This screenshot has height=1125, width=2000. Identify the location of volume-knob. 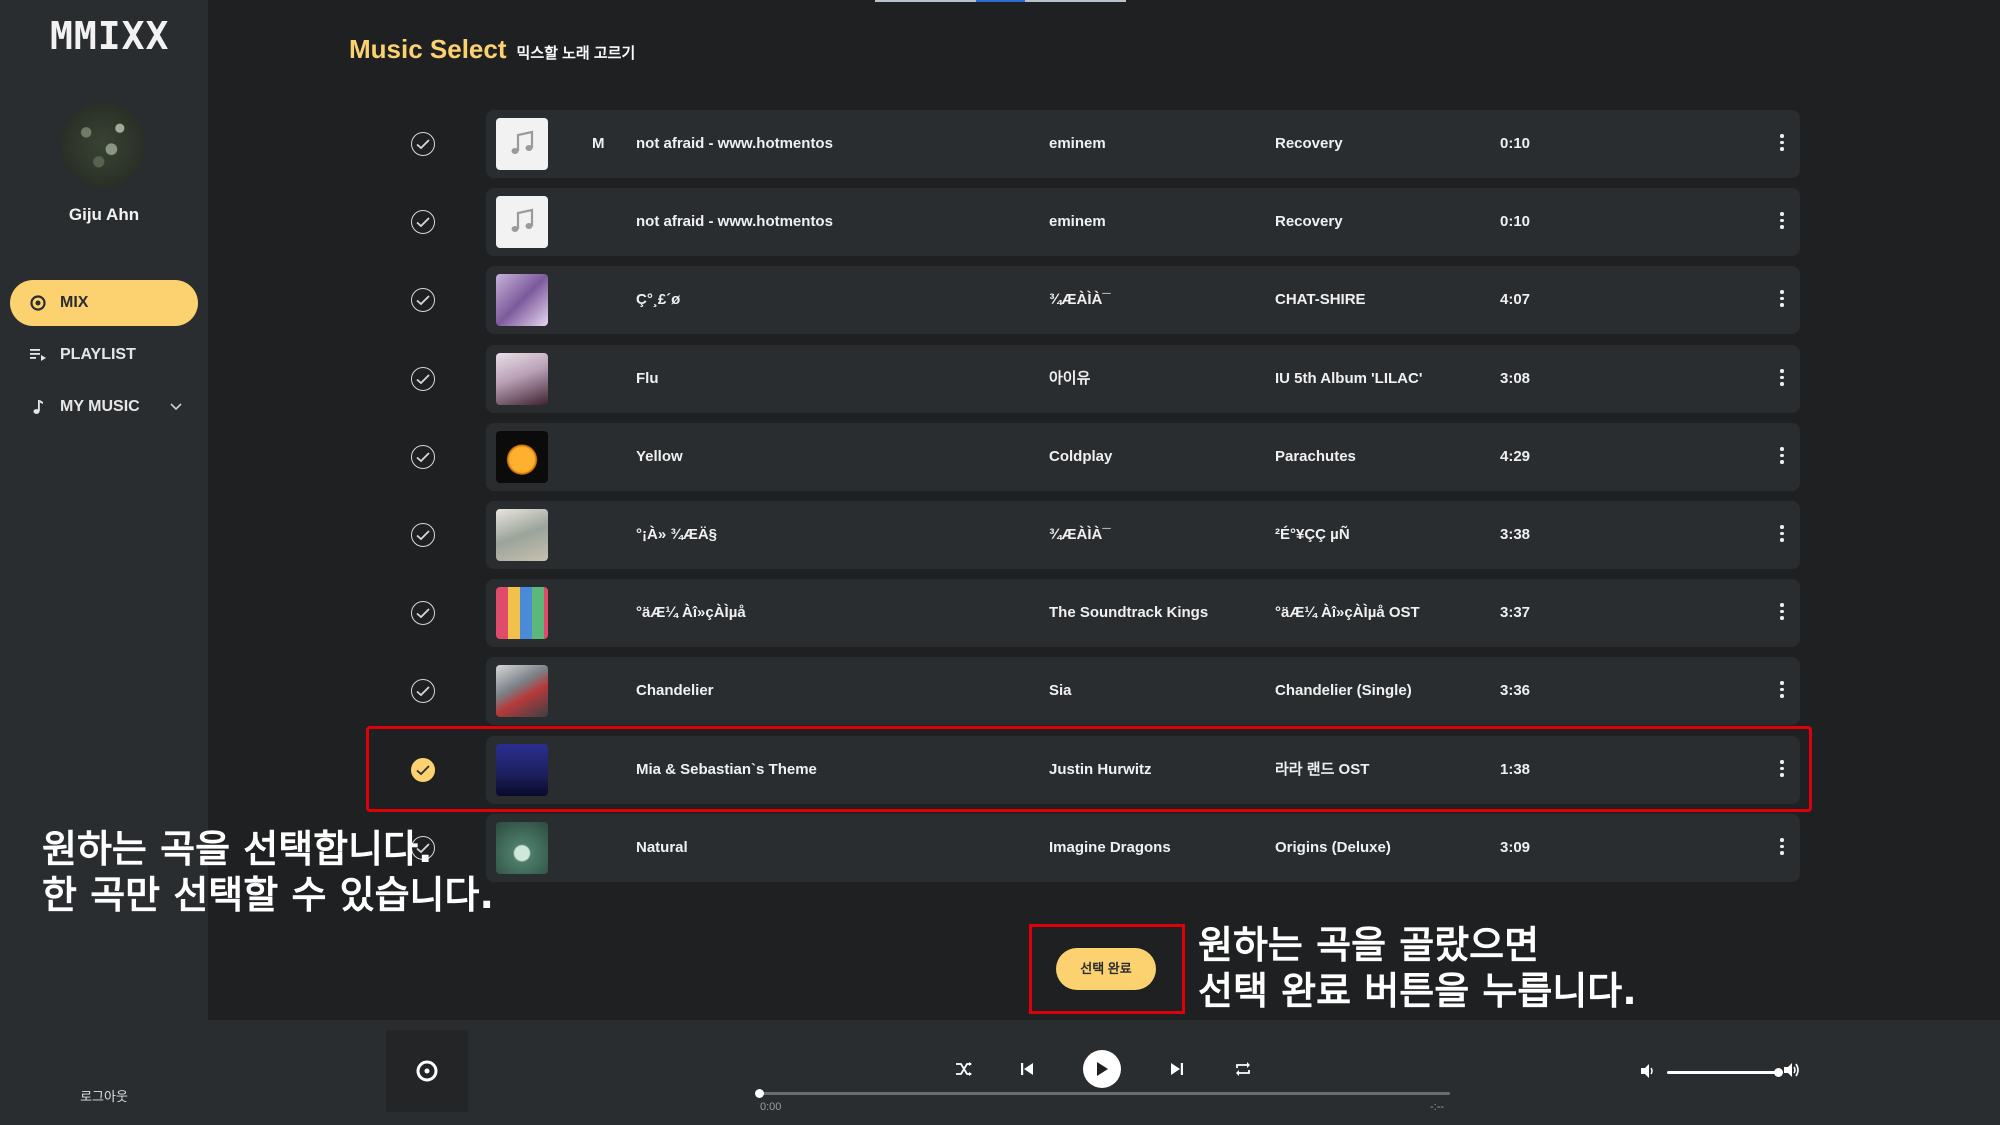
(1778, 1072).